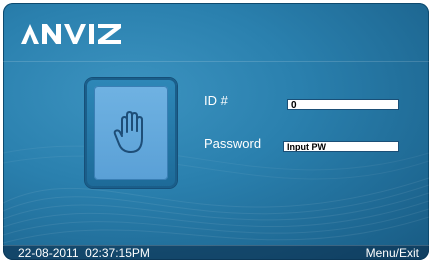 The image size is (434, 264). I want to click on password-label: Password, so click(233, 143).